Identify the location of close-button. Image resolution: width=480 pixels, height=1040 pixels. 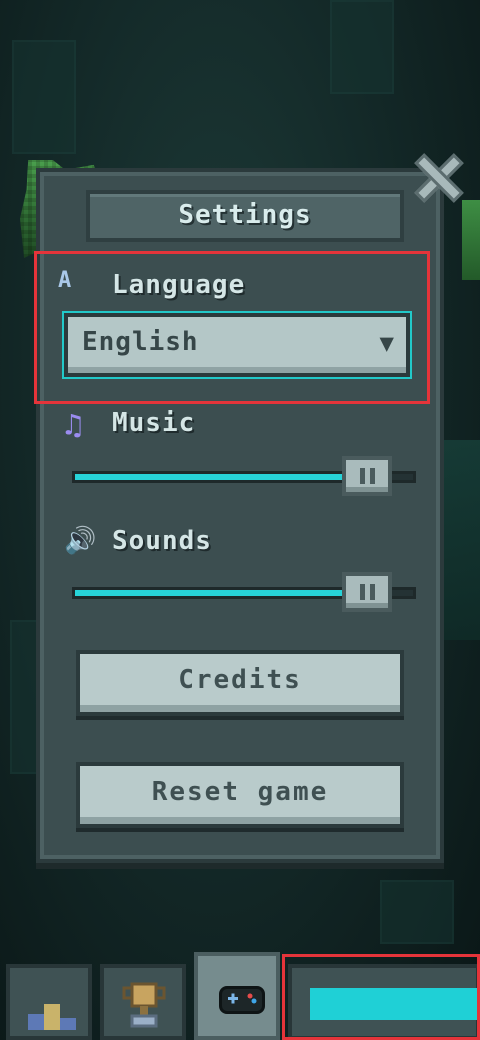
(438, 178).